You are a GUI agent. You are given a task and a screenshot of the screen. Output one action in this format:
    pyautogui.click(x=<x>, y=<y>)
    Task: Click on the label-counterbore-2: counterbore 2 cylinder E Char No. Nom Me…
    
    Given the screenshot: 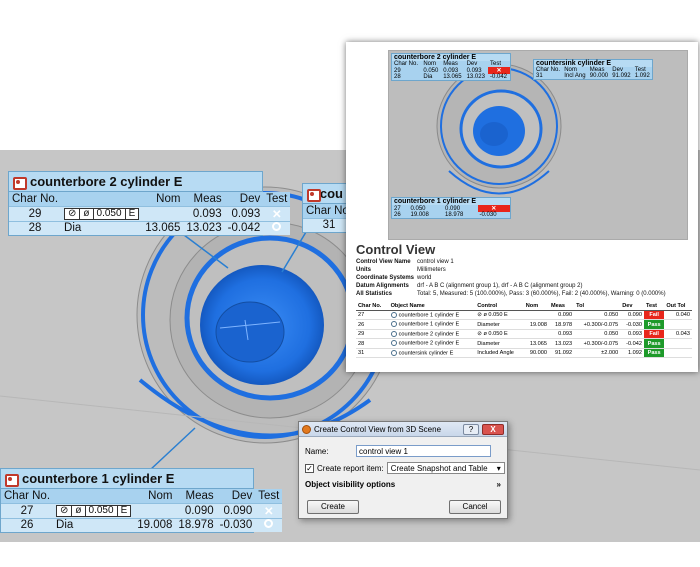 What is the action you would take?
    pyautogui.click(x=149, y=203)
    